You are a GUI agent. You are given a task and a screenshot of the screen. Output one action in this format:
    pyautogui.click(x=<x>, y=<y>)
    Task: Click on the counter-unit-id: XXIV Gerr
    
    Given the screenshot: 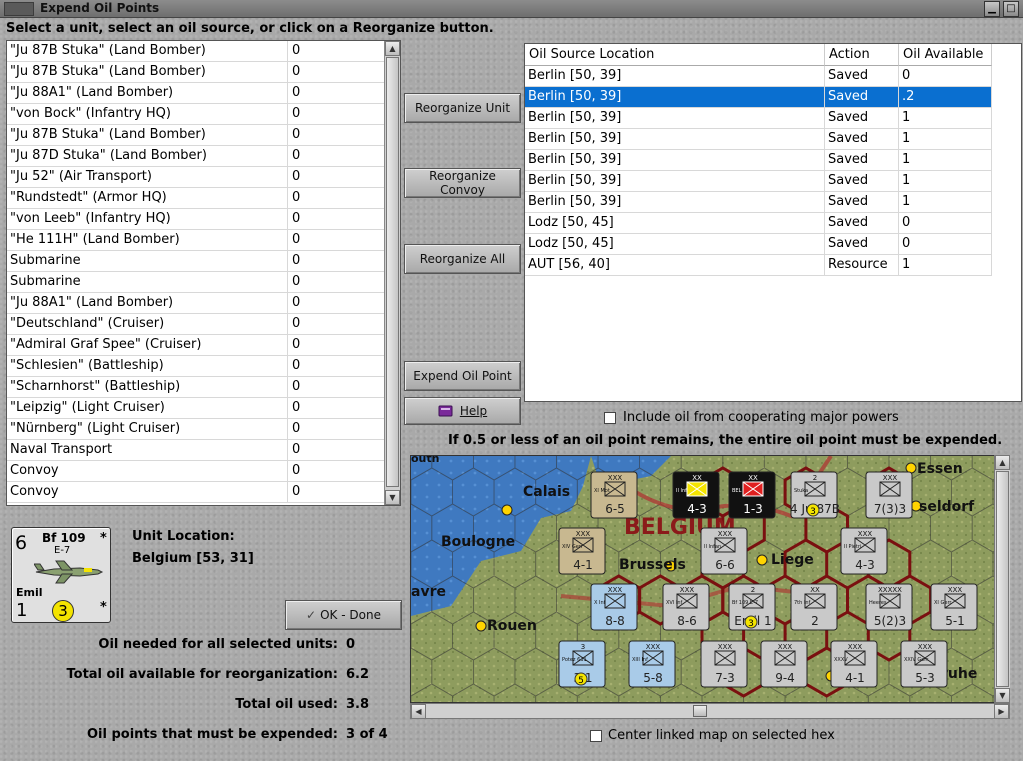 What is the action you would take?
    pyautogui.click(x=916, y=660)
    